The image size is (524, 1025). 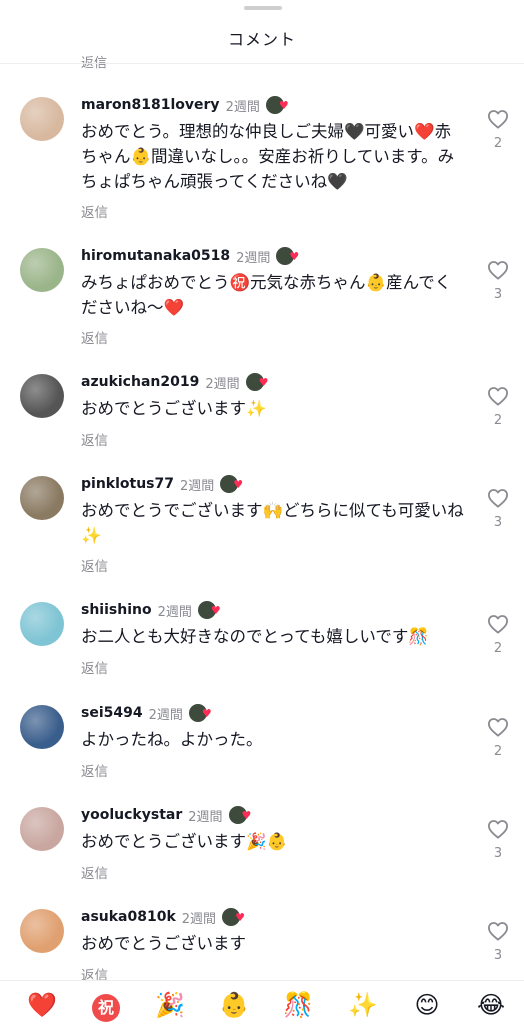 What do you see at coordinates (298, 1005) in the screenshot?
I see `confetti-ball-emoji-button: 🎊` at bounding box center [298, 1005].